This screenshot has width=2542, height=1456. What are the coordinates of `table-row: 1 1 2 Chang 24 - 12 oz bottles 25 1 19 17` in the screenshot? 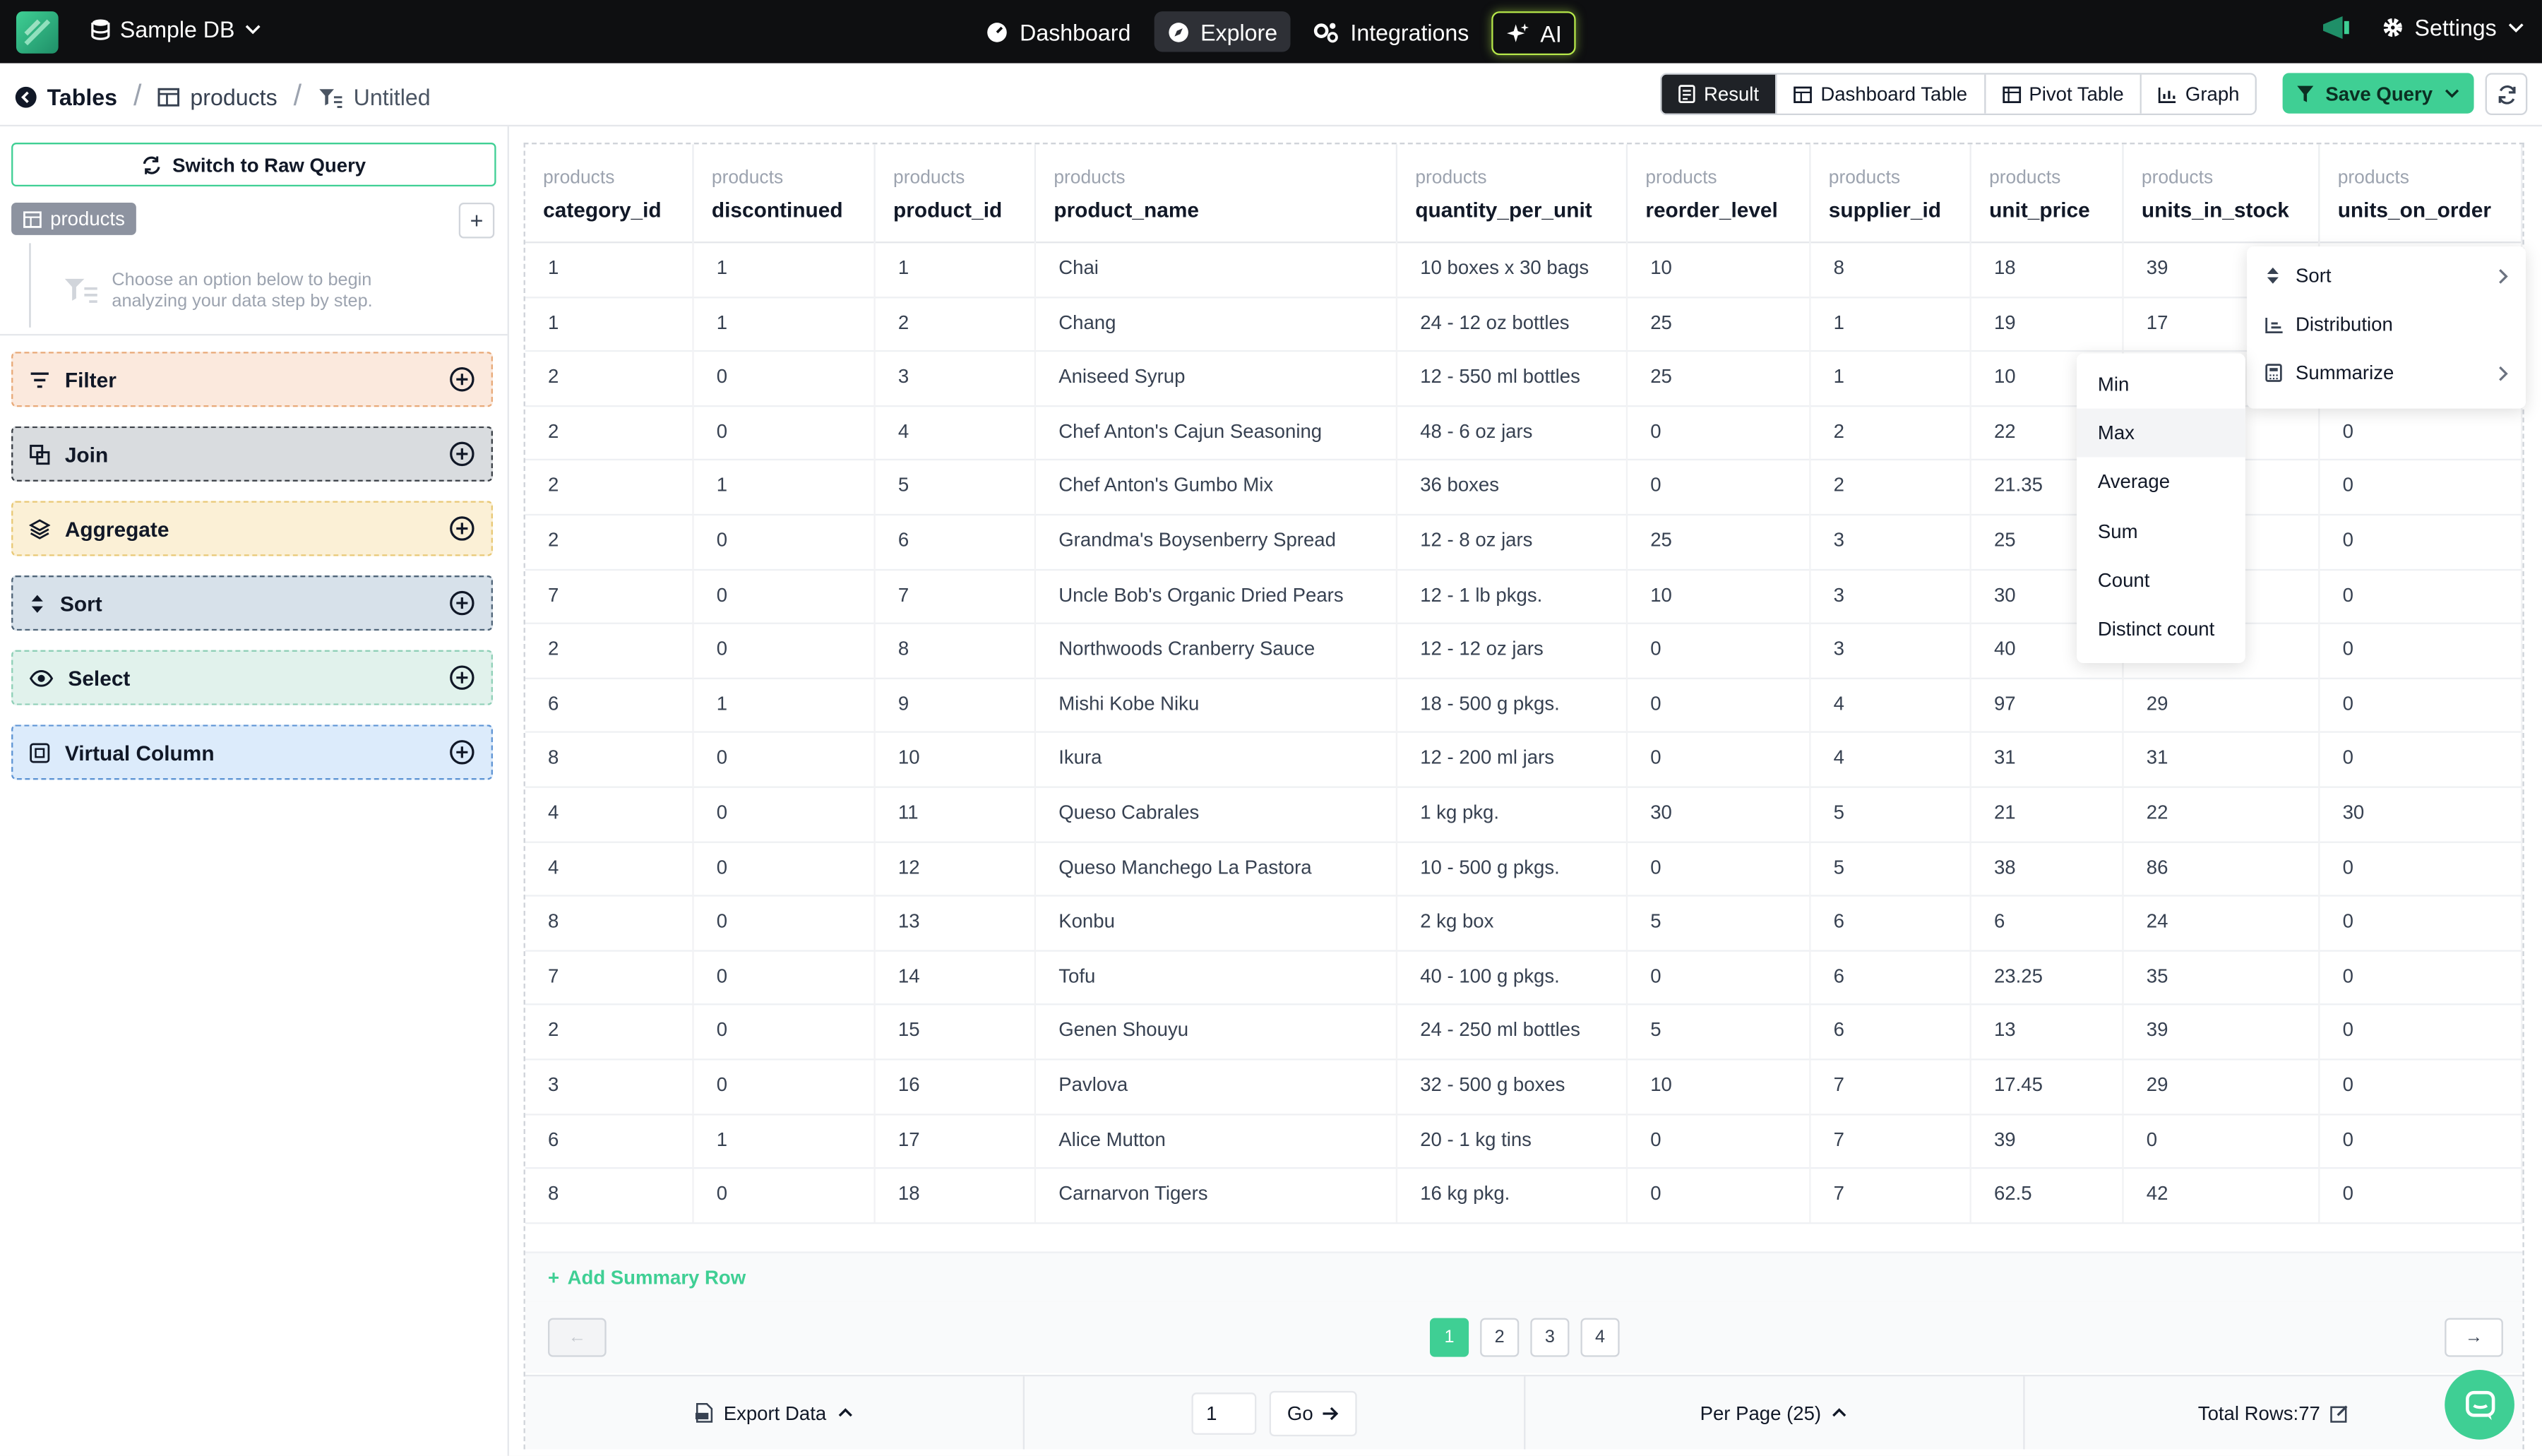 It's located at (1524, 324).